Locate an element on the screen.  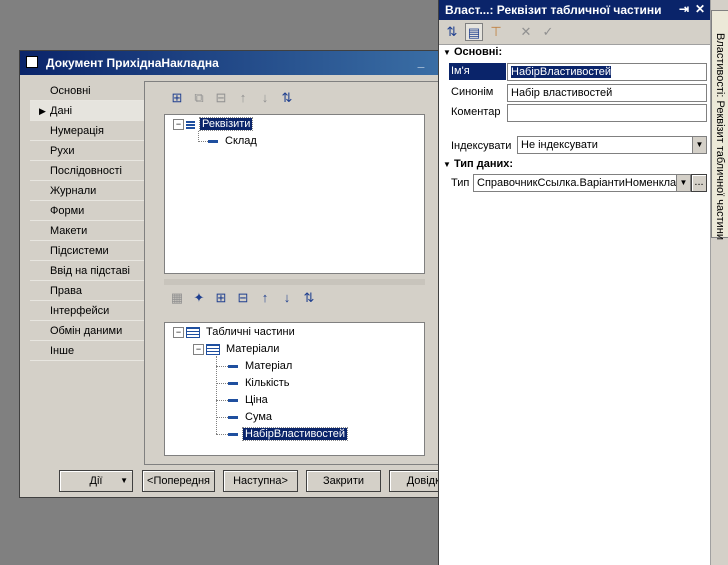
nav-item-based-on: Ввід на підставі is located at coordinates (87, 271).